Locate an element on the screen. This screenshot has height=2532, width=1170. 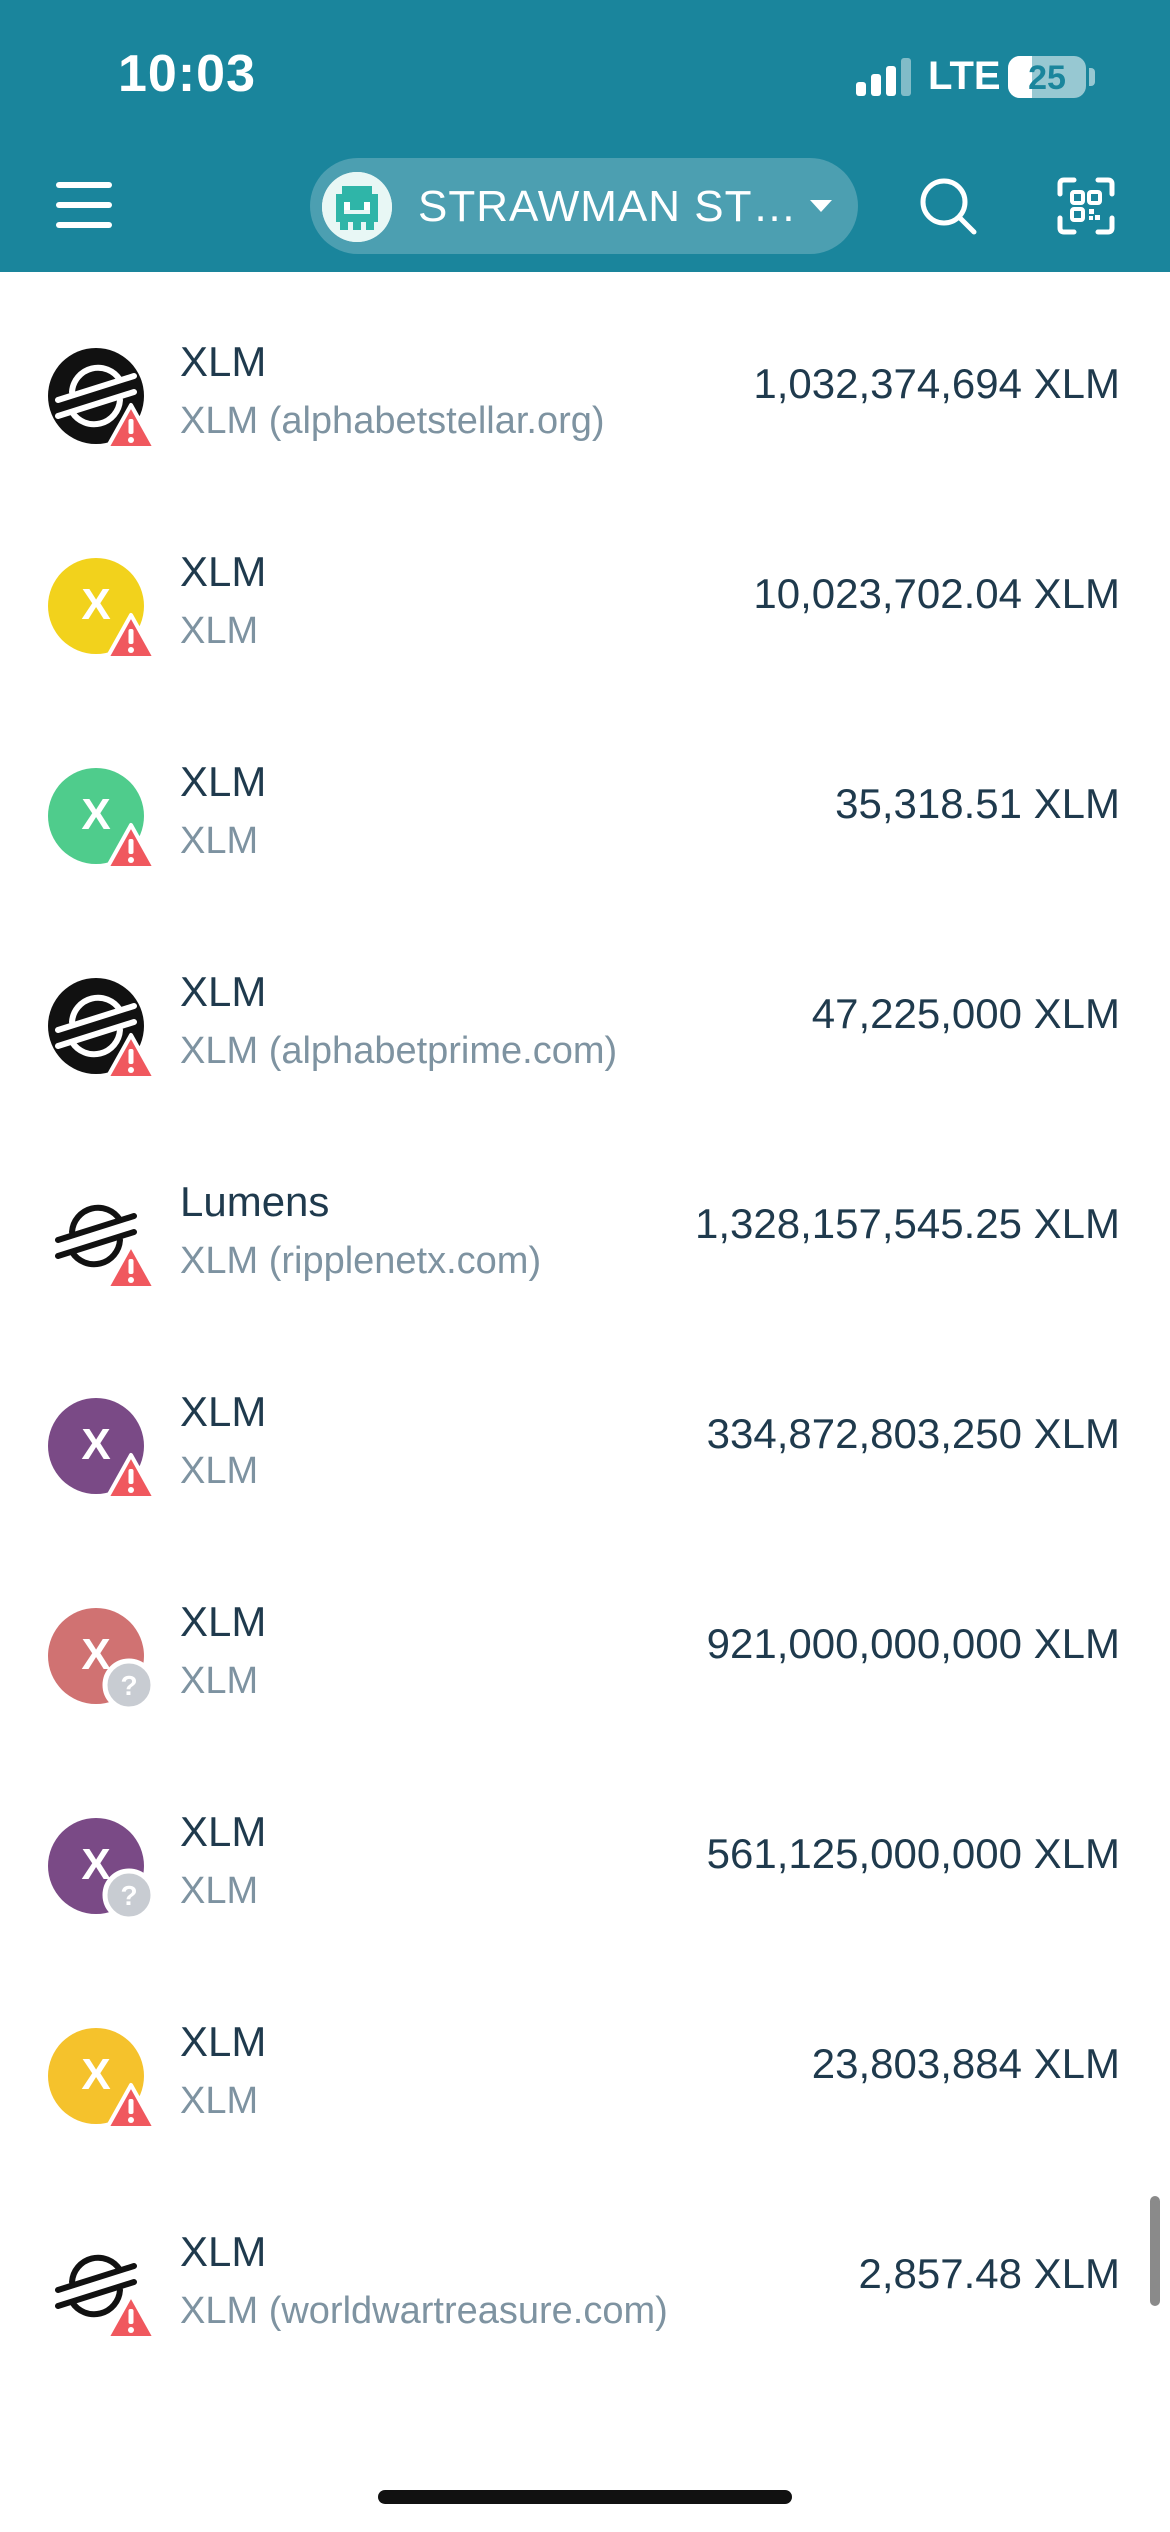
search-icon is located at coordinates (948, 206).